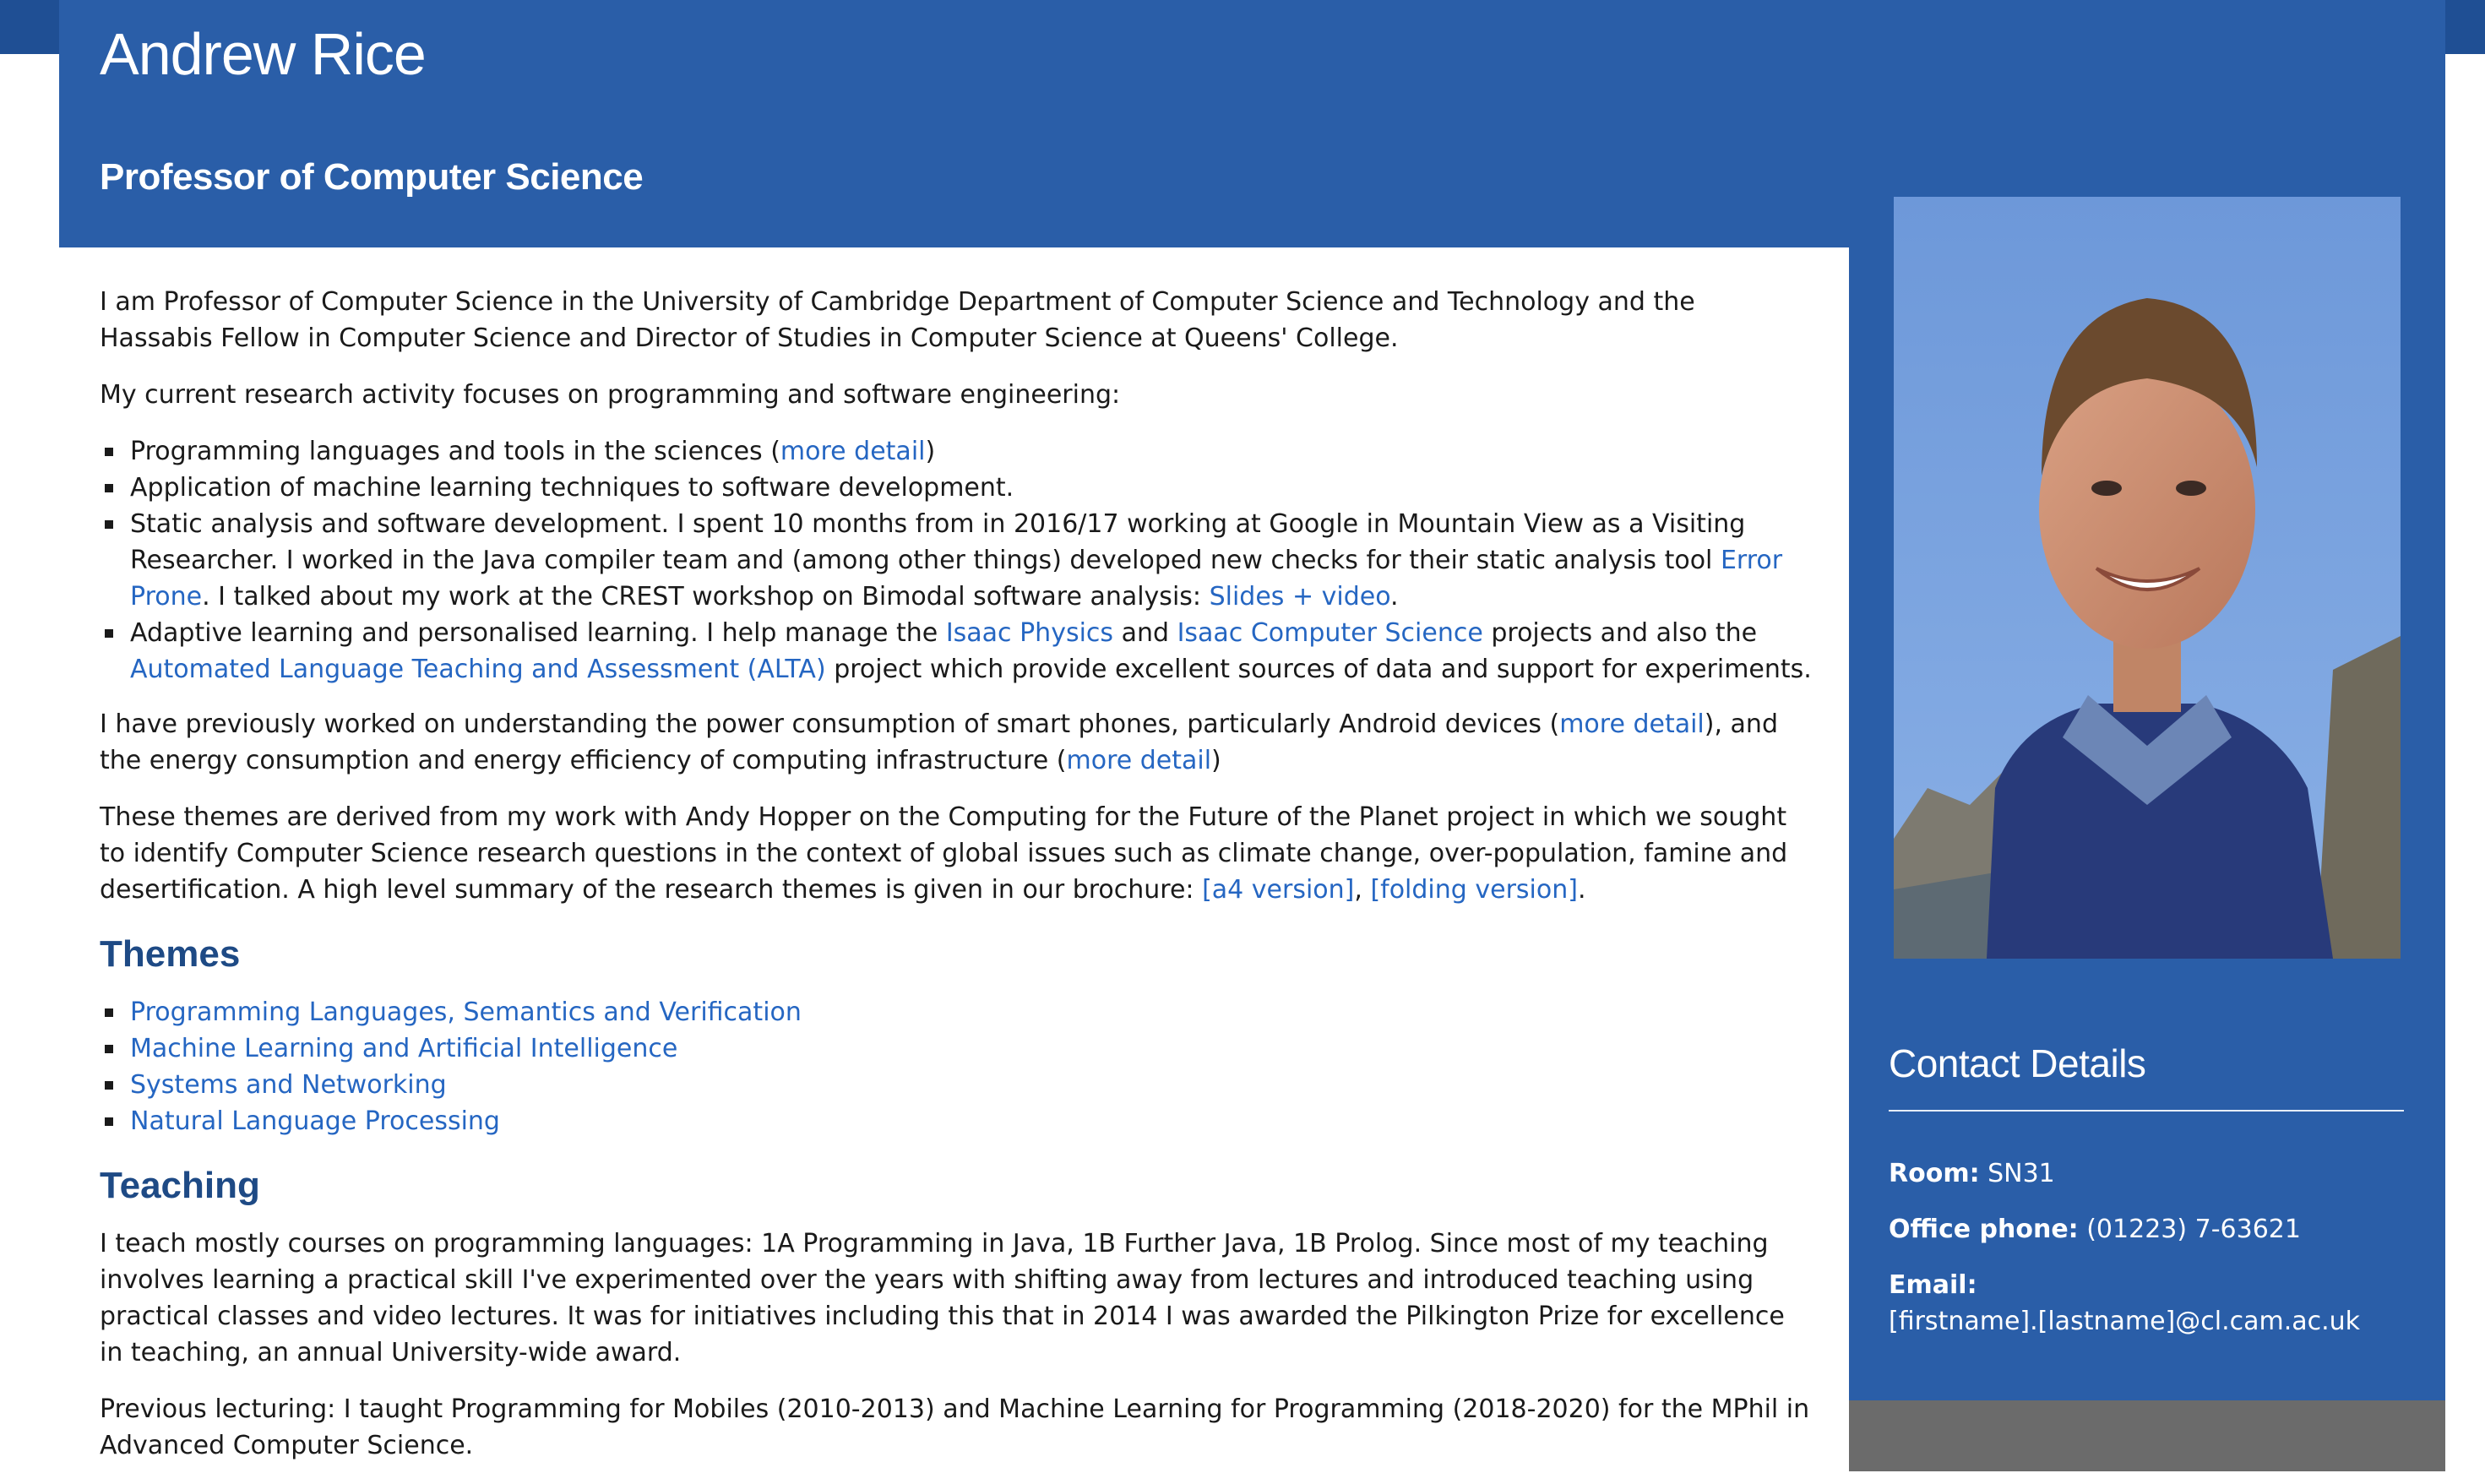  I want to click on room-value: SN31, so click(2017, 1173).